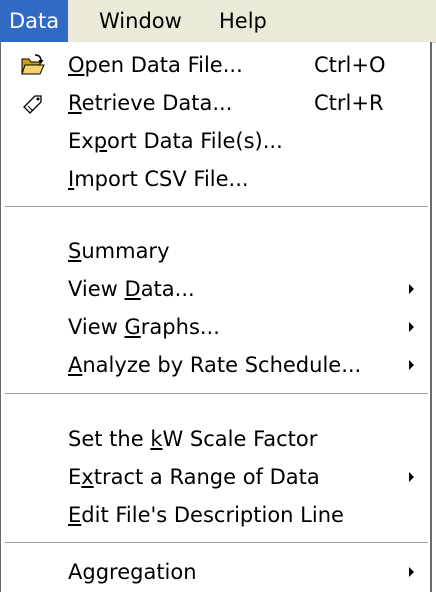 Image resolution: width=436 pixels, height=593 pixels. I want to click on mnemonic-underline: k, so click(156, 439).